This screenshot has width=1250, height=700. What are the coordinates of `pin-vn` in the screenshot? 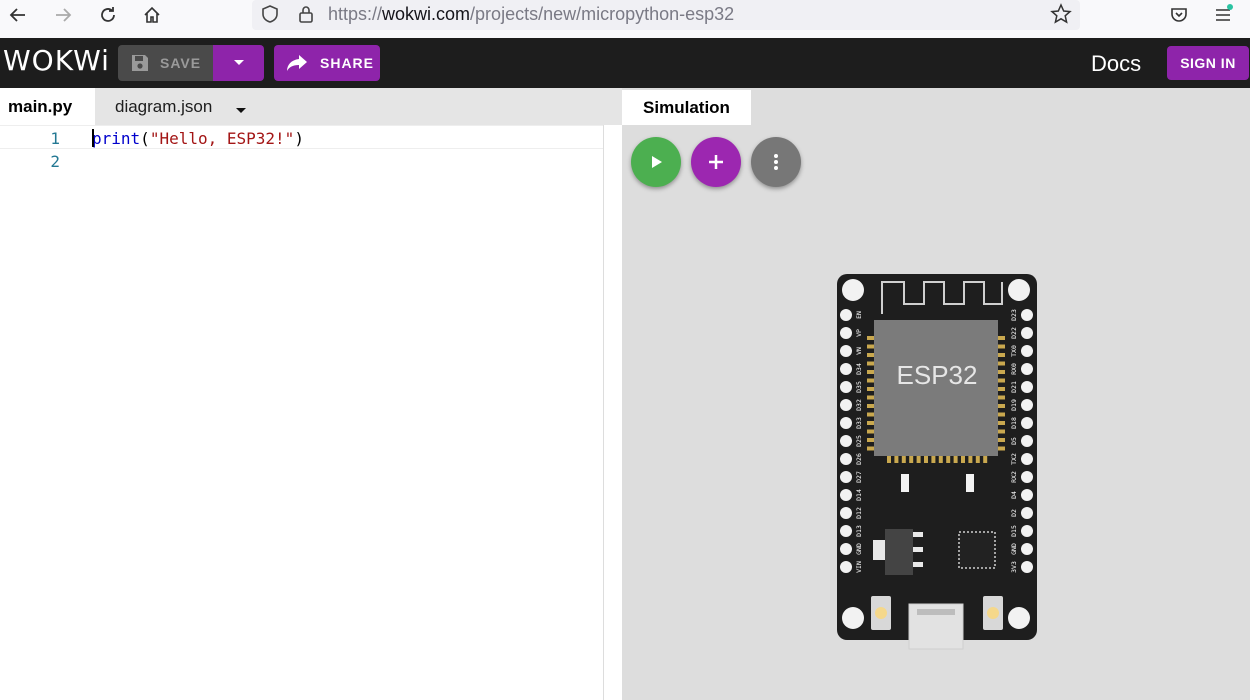 It's located at (846, 351).